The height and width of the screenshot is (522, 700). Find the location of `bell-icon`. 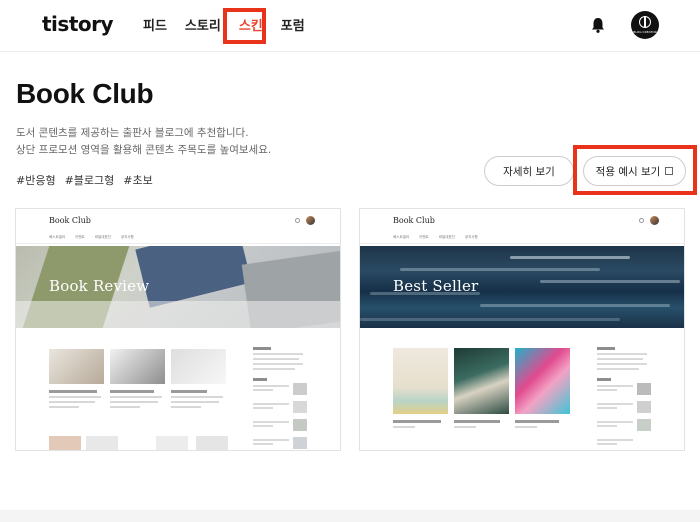

bell-icon is located at coordinates (598, 25).